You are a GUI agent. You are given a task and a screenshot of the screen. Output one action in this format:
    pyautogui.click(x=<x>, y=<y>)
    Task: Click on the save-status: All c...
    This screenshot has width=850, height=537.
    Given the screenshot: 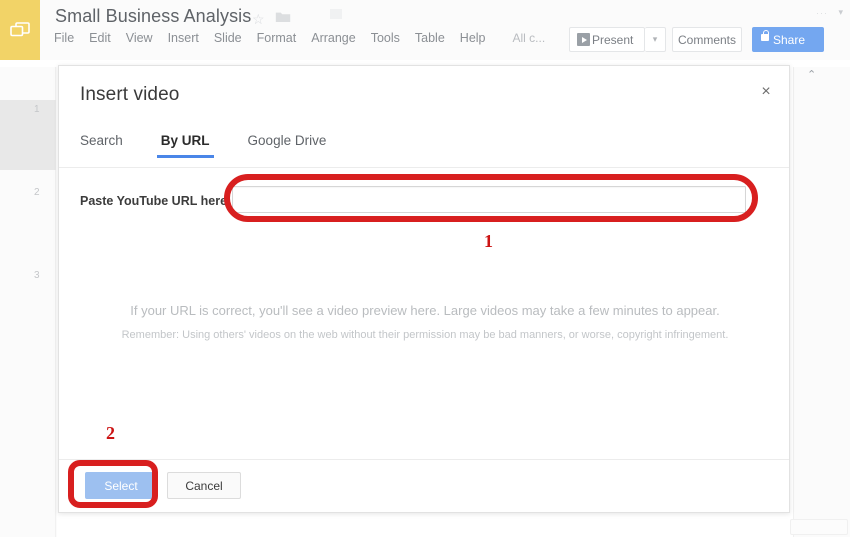 What is the action you would take?
    pyautogui.click(x=529, y=38)
    